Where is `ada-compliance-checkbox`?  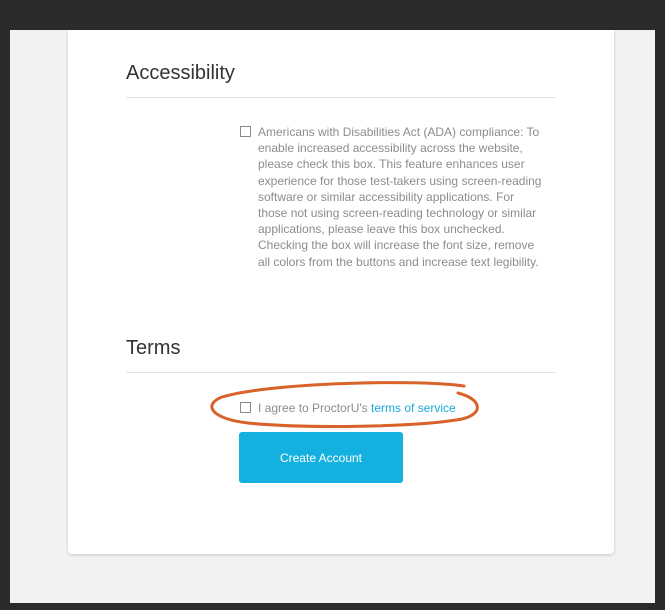 ada-compliance-checkbox is located at coordinates (245, 131).